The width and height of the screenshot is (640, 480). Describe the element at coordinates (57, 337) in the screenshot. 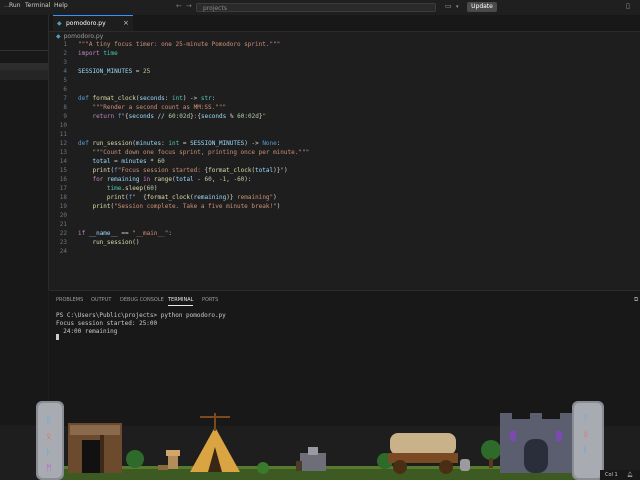

I see `terminal-cursor` at that location.